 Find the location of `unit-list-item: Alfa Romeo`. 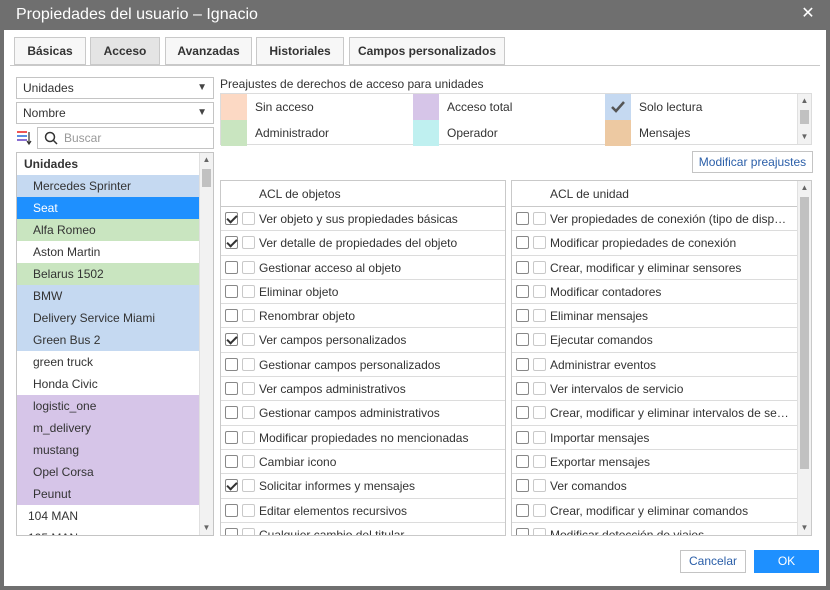

unit-list-item: Alfa Romeo is located at coordinates (108, 230).